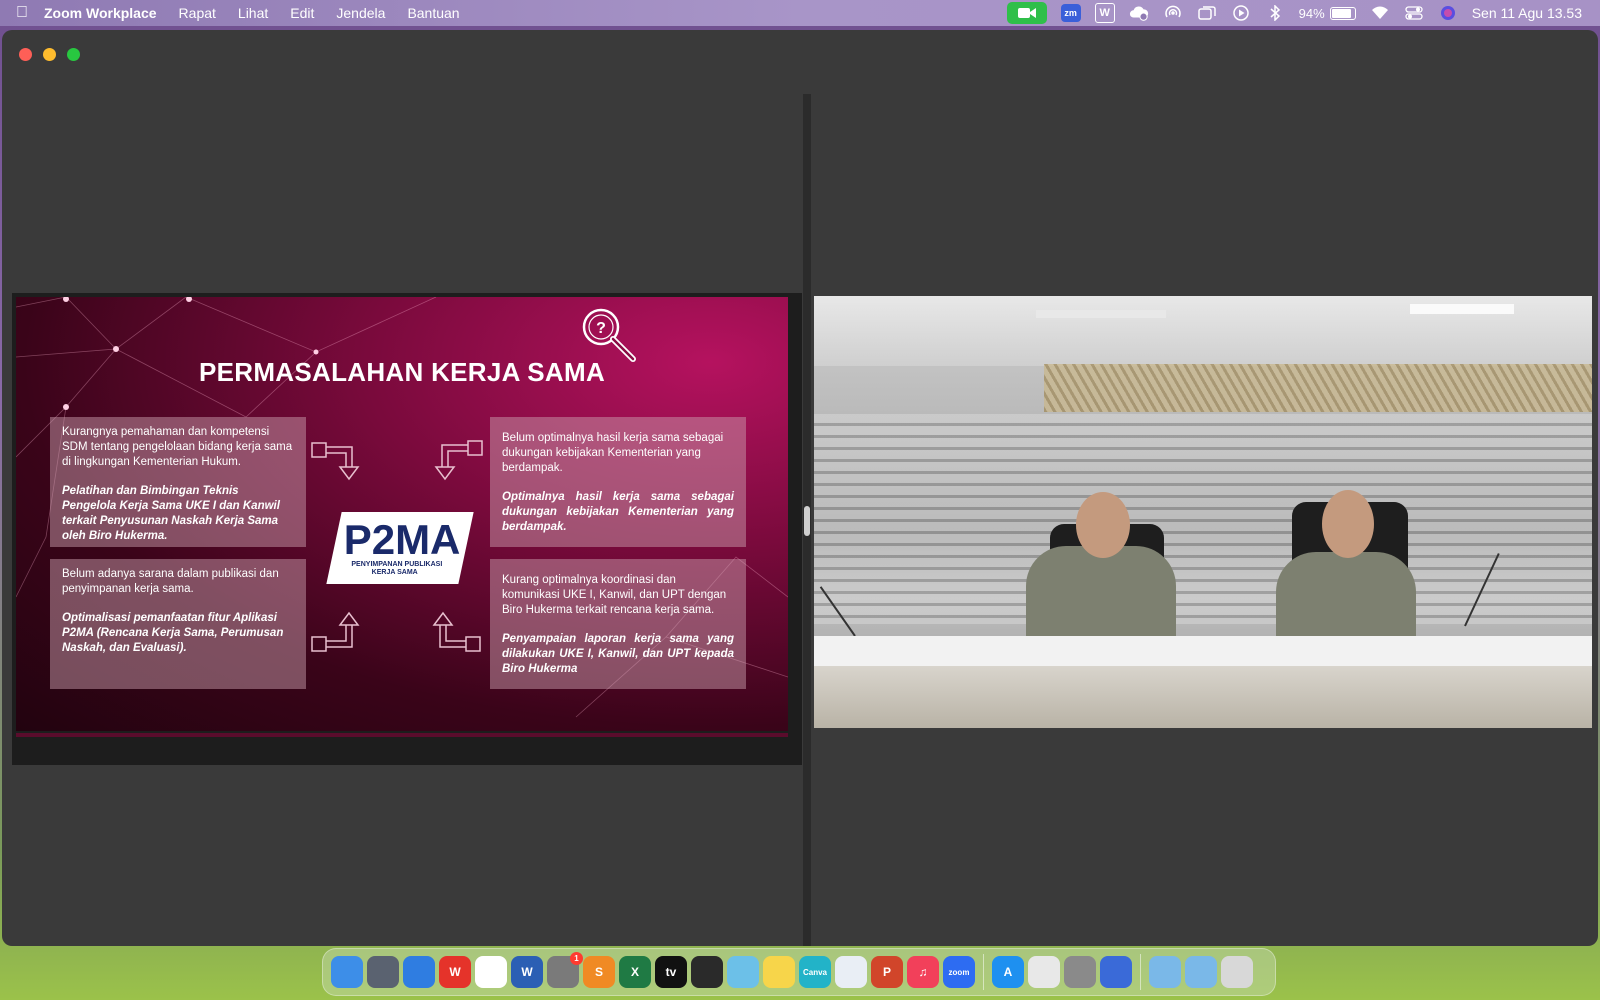  I want to click on arrow-top-right-icon, so click(458, 460).